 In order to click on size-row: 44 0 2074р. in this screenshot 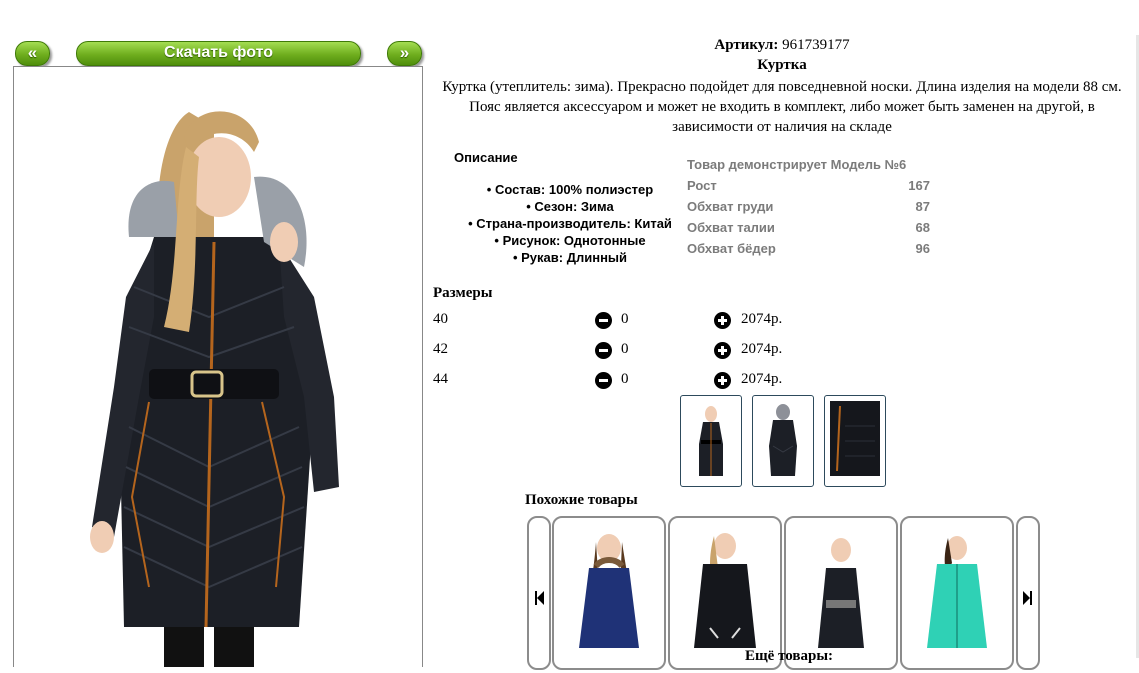, I will do `click(623, 381)`.